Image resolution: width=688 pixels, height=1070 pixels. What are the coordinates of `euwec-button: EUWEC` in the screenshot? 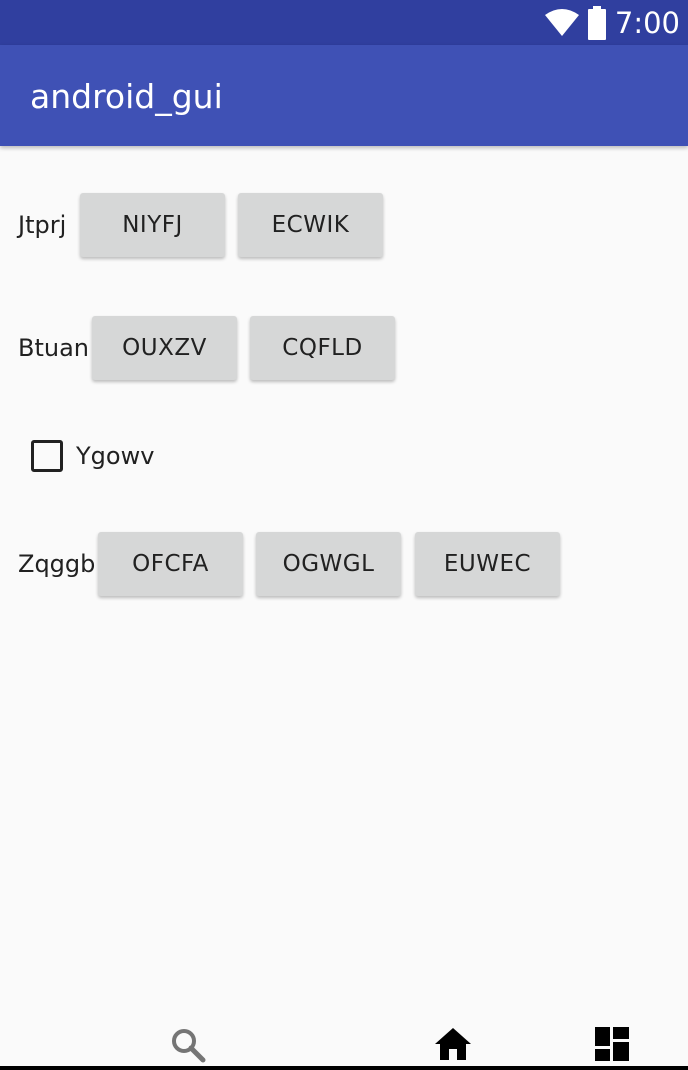 It's located at (487, 564).